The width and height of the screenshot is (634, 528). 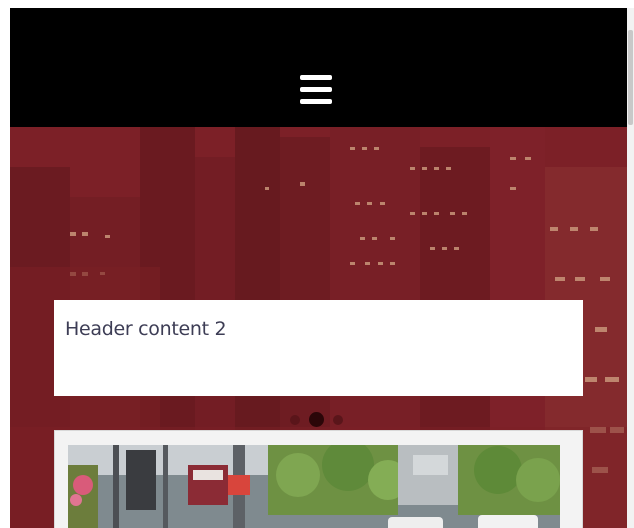 I want to click on carousel-indicators, so click(x=318, y=420).